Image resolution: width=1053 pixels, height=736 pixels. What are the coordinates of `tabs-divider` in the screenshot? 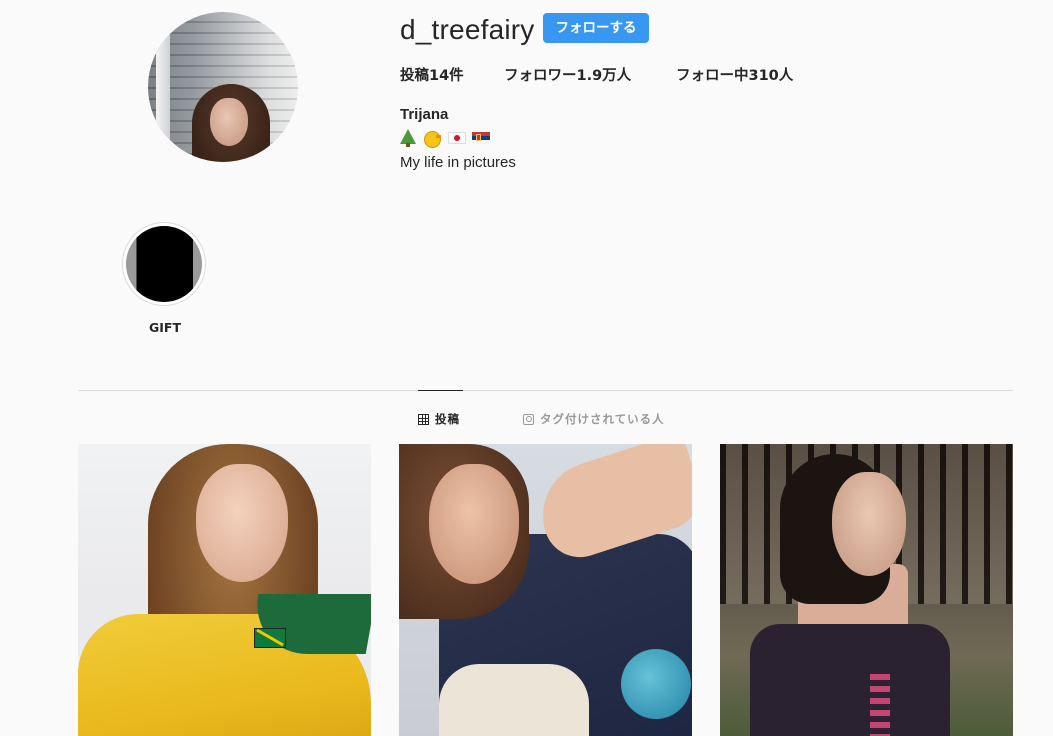 It's located at (545, 390).